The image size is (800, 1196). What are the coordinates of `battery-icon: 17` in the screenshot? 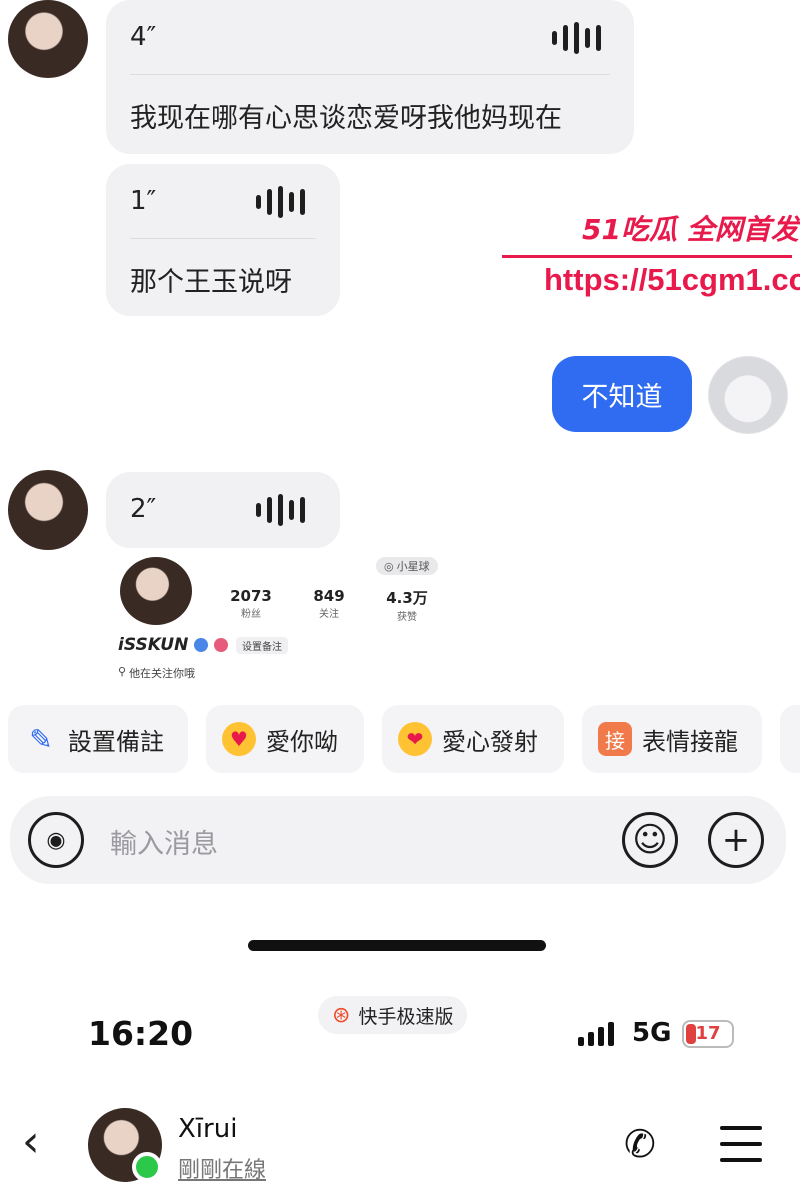 It's located at (708, 1034).